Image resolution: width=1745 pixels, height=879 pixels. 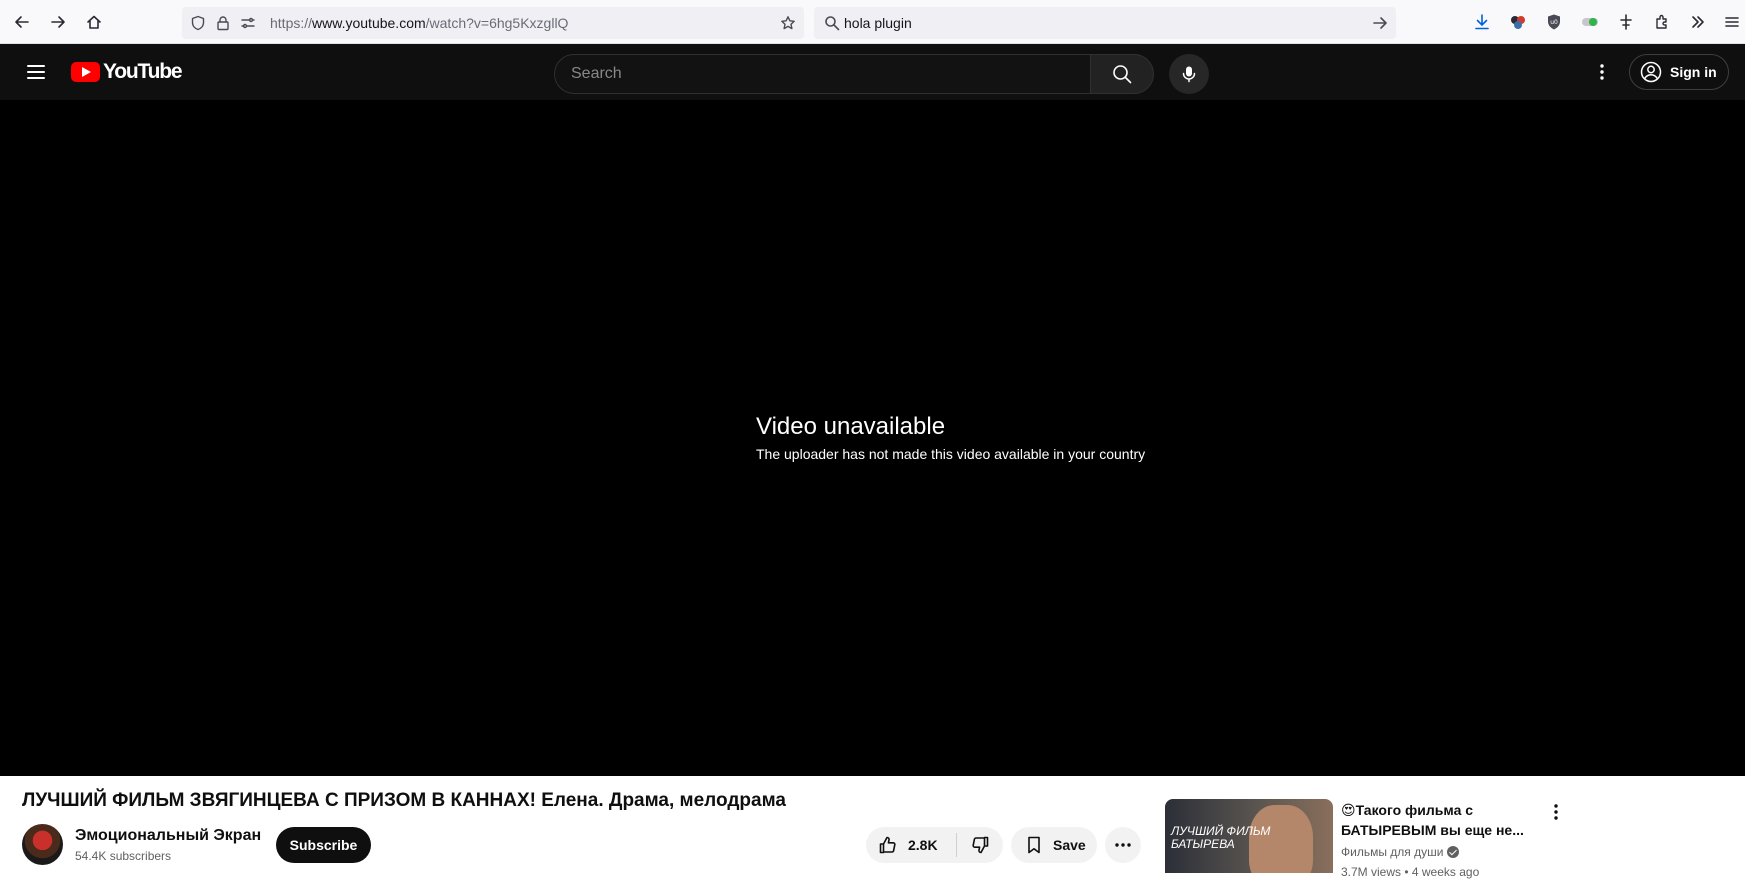 I want to click on url-host: www.youtube.com, so click(x=369, y=23).